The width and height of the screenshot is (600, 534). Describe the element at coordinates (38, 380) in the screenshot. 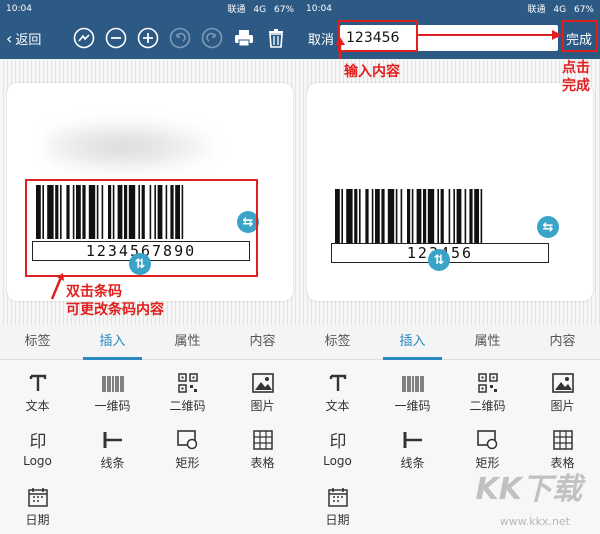

I see `text-icon` at that location.